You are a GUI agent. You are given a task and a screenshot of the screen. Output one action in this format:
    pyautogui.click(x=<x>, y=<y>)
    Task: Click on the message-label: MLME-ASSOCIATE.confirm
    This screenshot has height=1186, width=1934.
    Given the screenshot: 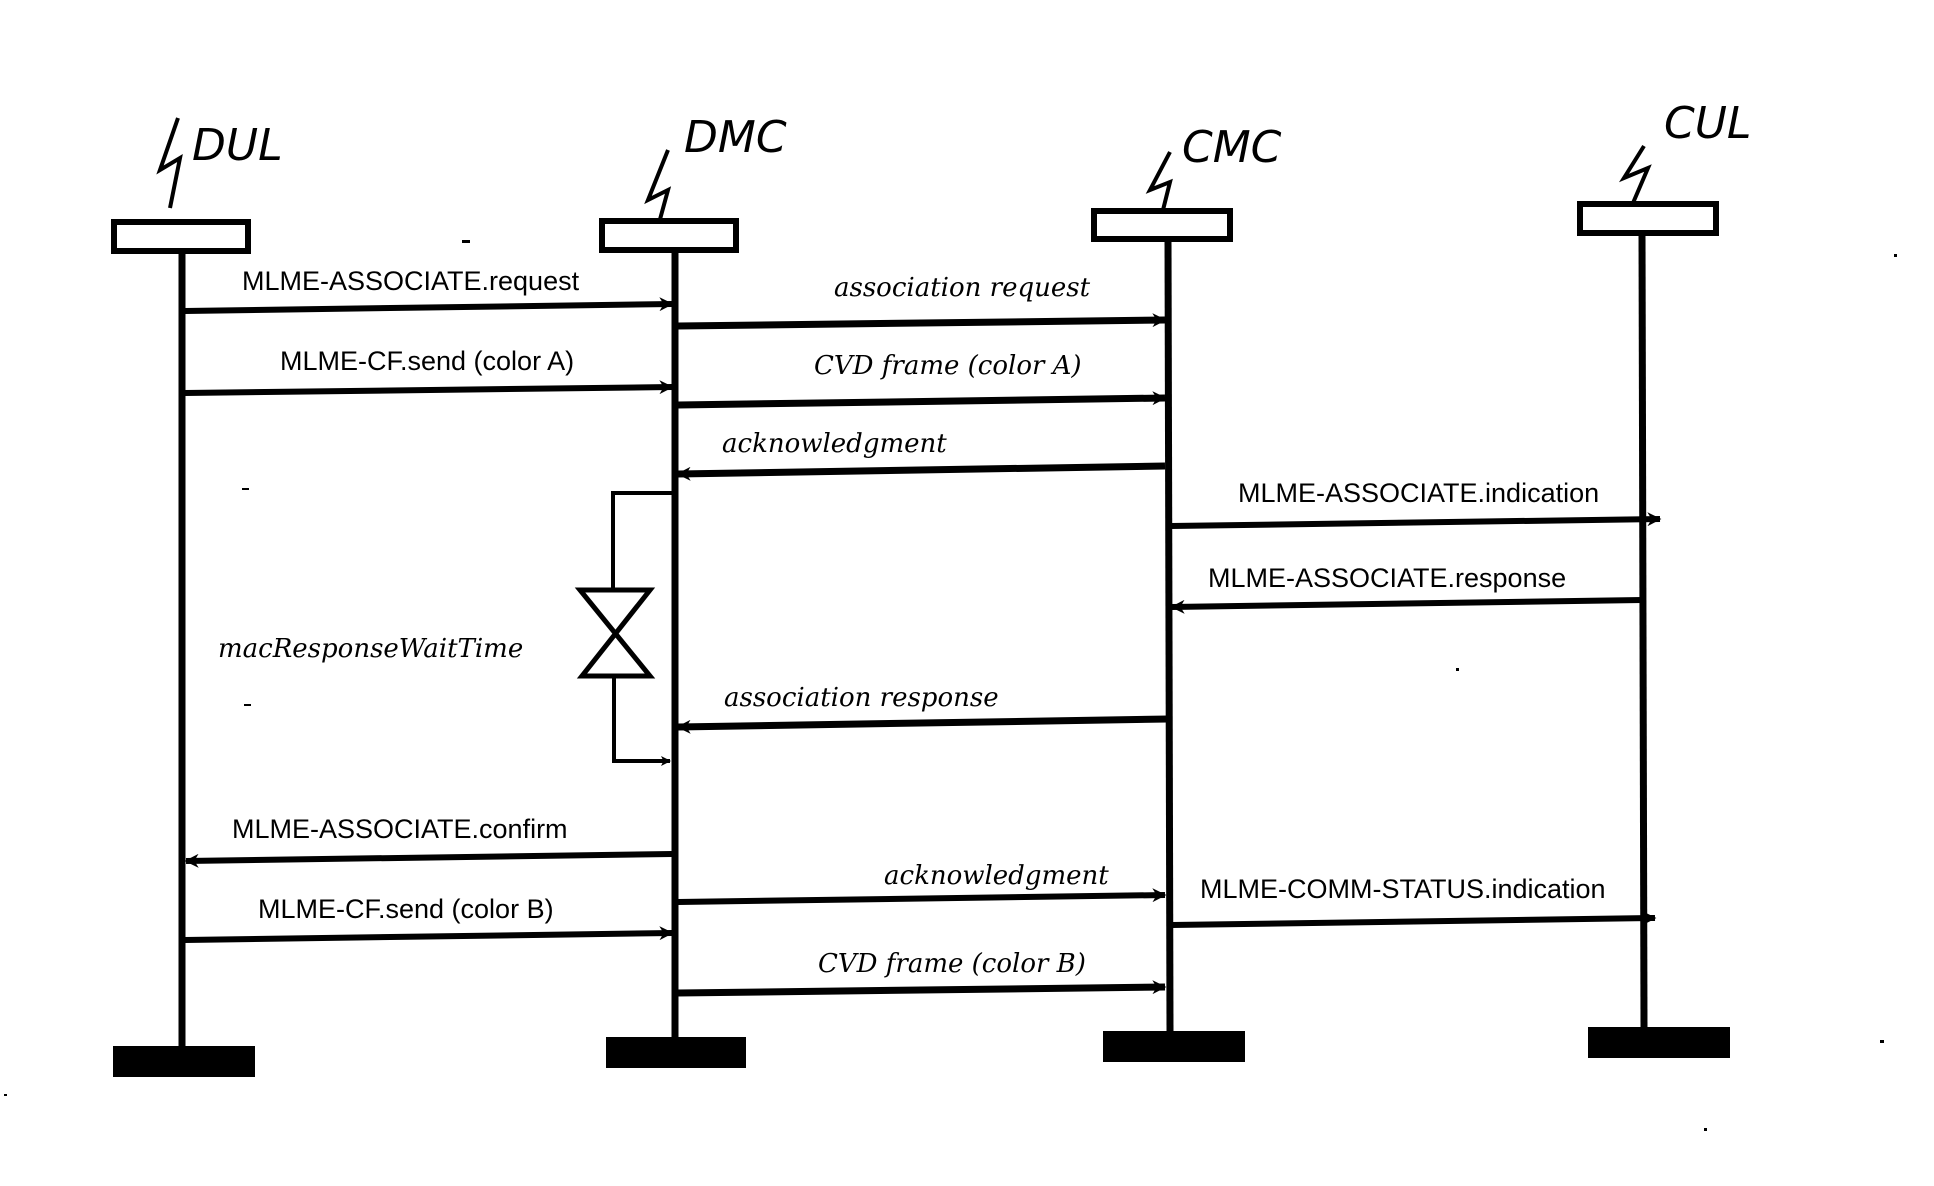 What is the action you would take?
    pyautogui.click(x=400, y=829)
    